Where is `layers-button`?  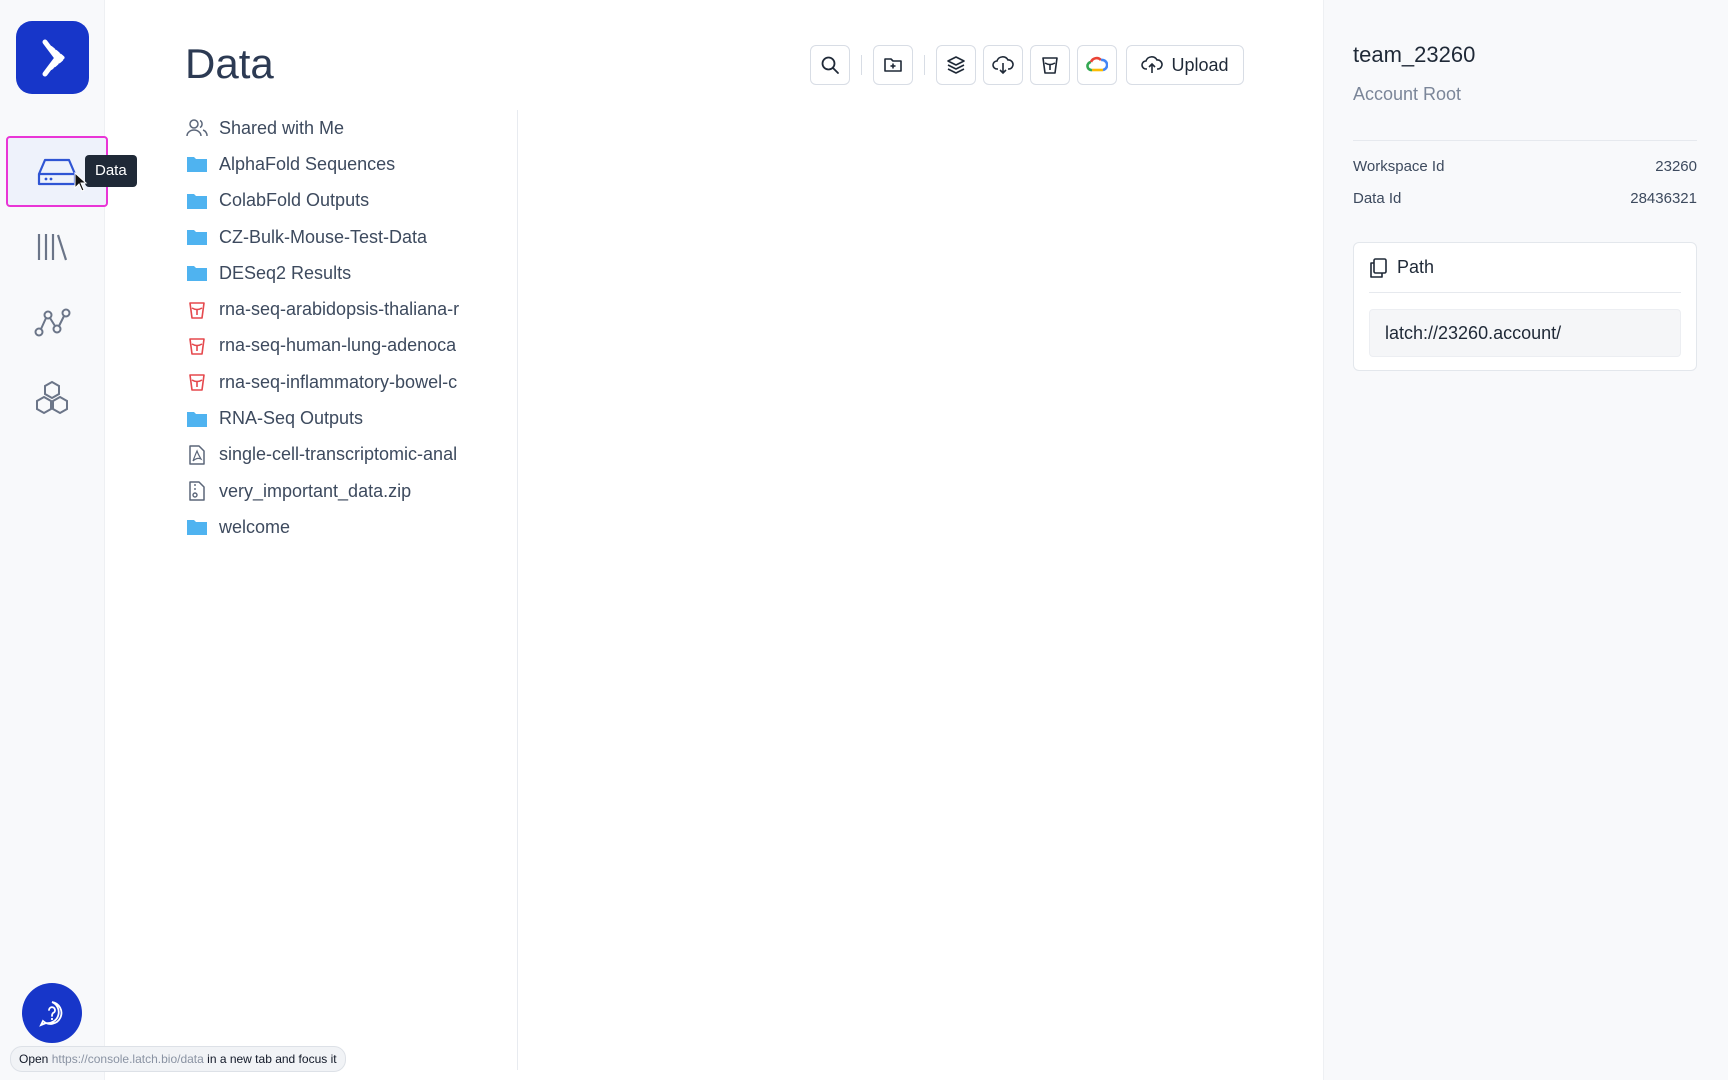 layers-button is located at coordinates (956, 65).